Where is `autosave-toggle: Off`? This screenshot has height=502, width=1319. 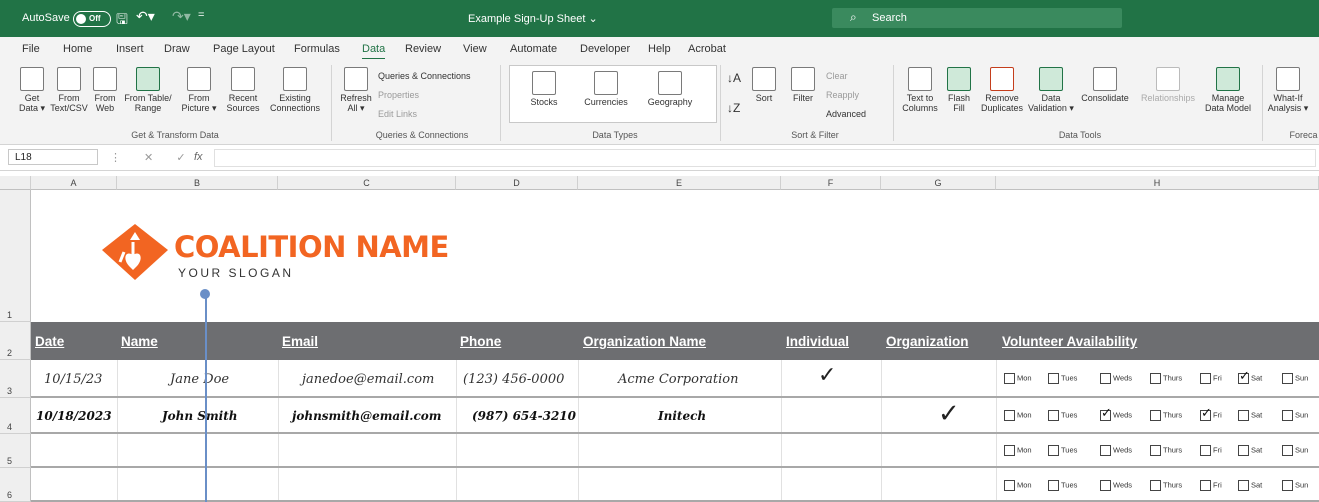 autosave-toggle: Off is located at coordinates (92, 19).